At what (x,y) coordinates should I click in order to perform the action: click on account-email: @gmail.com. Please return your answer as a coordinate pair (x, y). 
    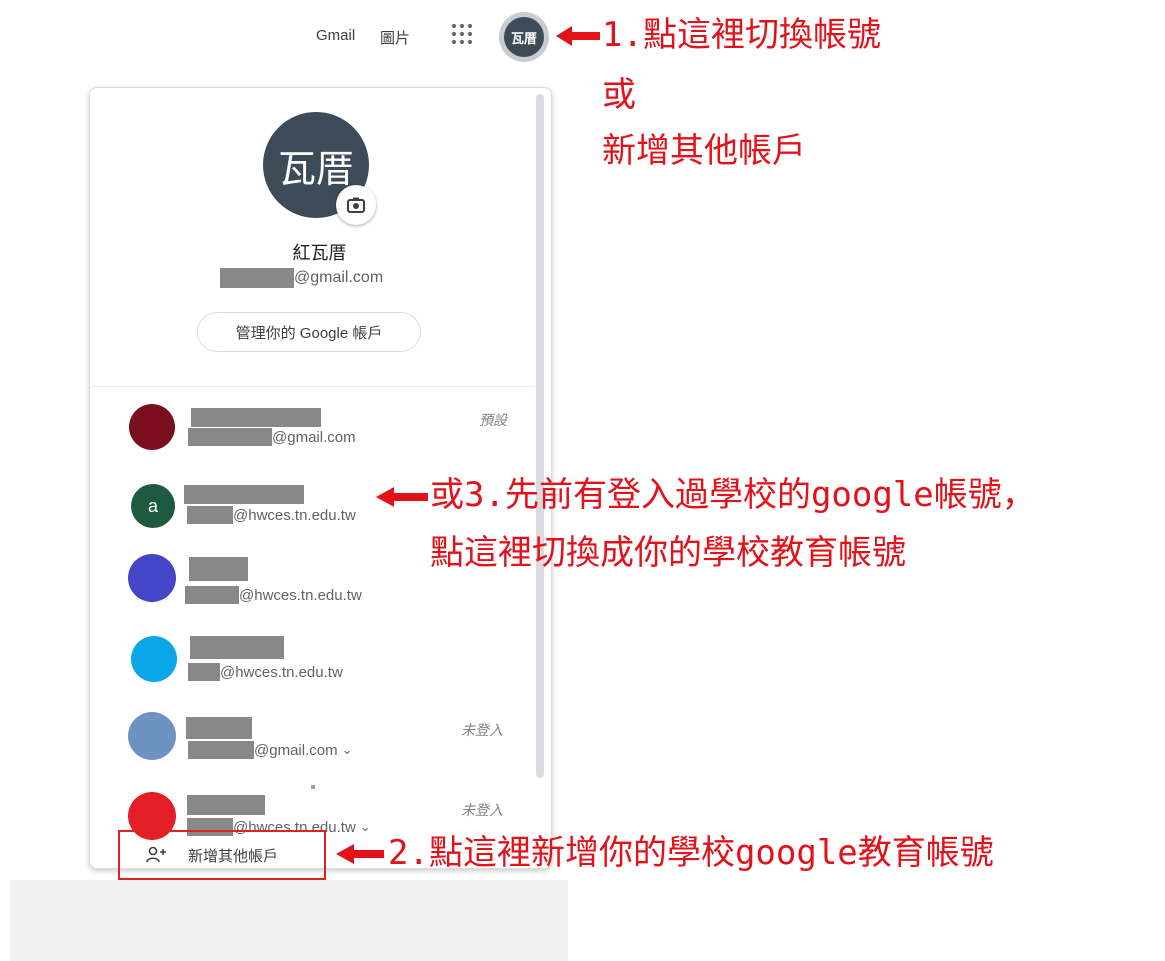
    Looking at the image, I should click on (272, 437).